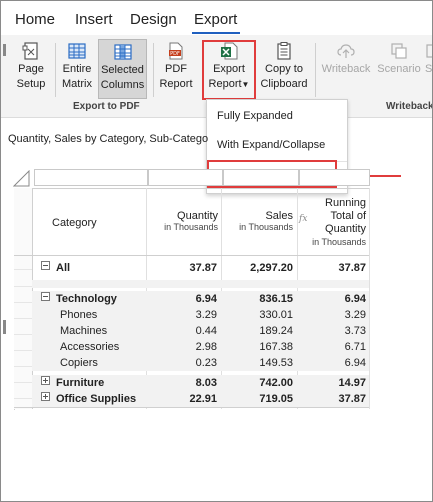 The height and width of the screenshot is (502, 433). What do you see at coordinates (346, 51) in the screenshot?
I see `cloud-upload-icon` at bounding box center [346, 51].